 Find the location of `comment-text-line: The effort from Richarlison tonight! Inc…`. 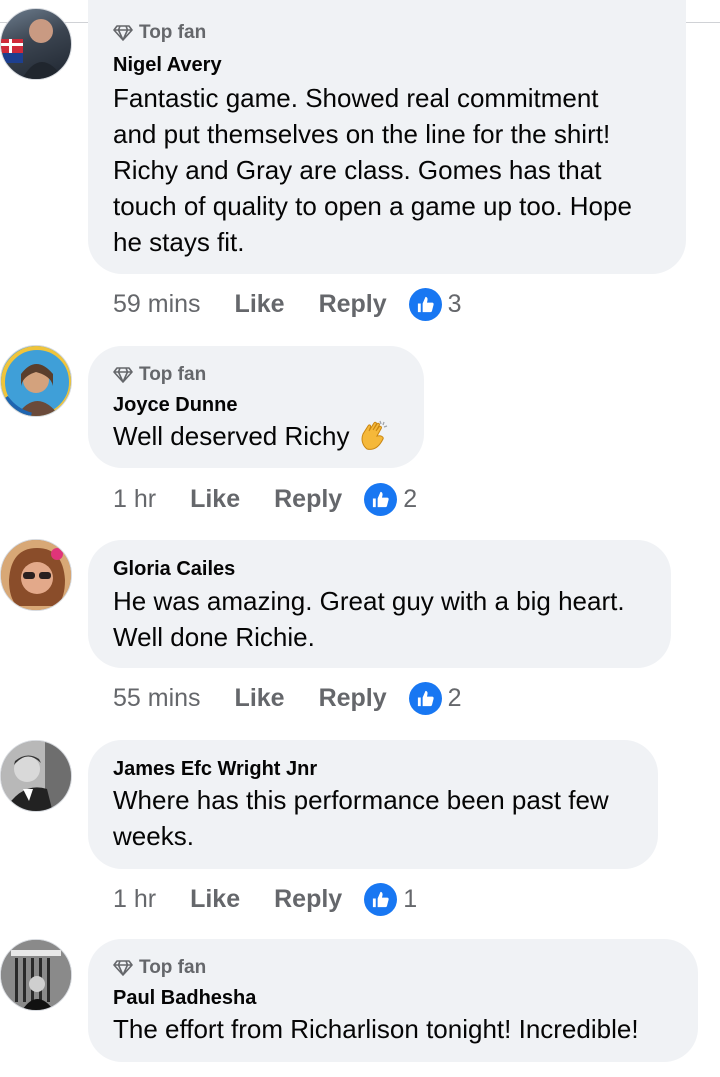

comment-text-line: The effort from Richarlison tonight! Inc… is located at coordinates (376, 1029).